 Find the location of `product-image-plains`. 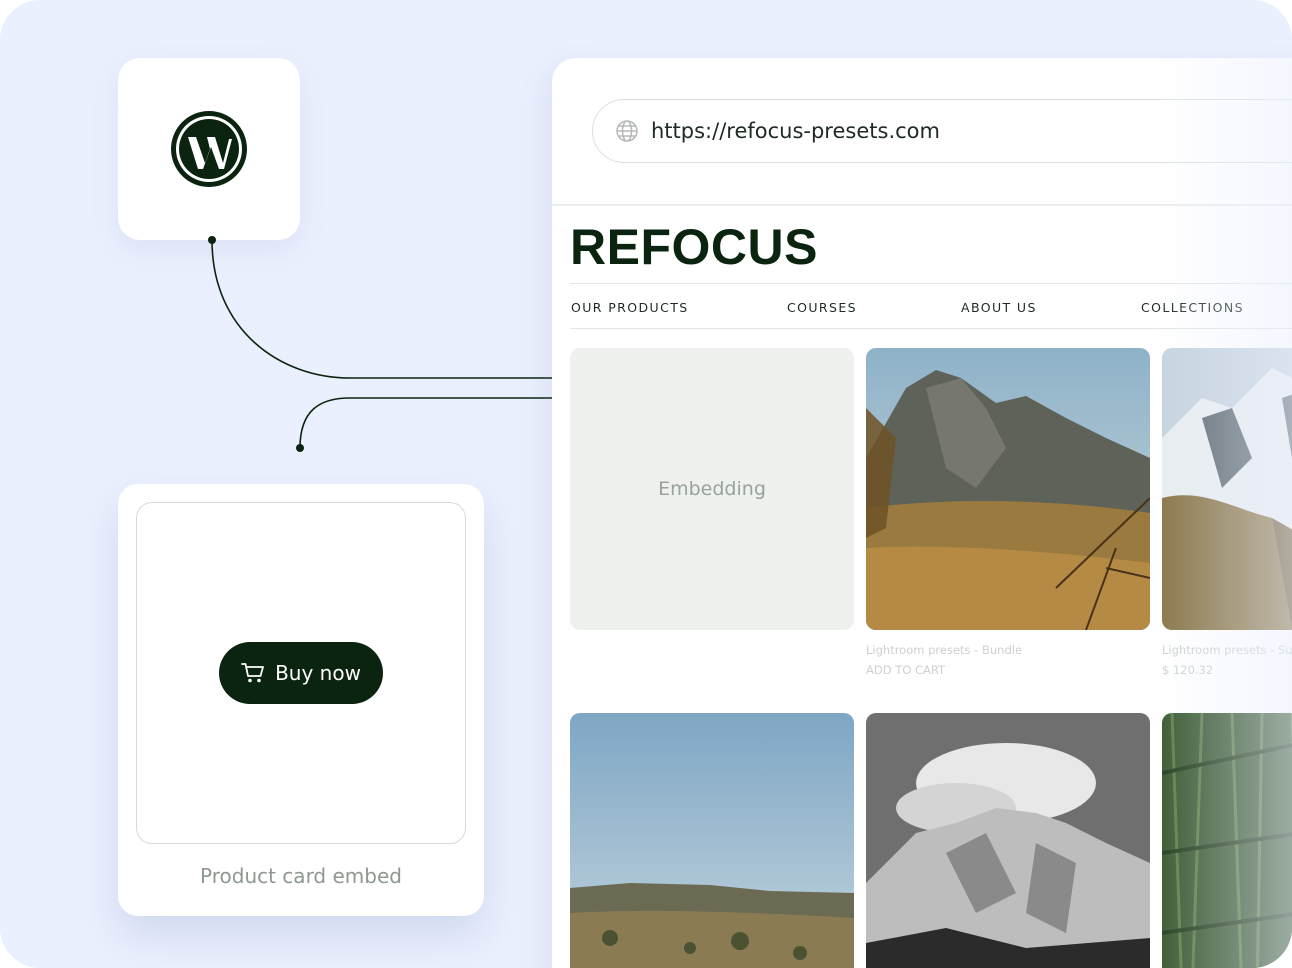

product-image-plains is located at coordinates (712, 840).